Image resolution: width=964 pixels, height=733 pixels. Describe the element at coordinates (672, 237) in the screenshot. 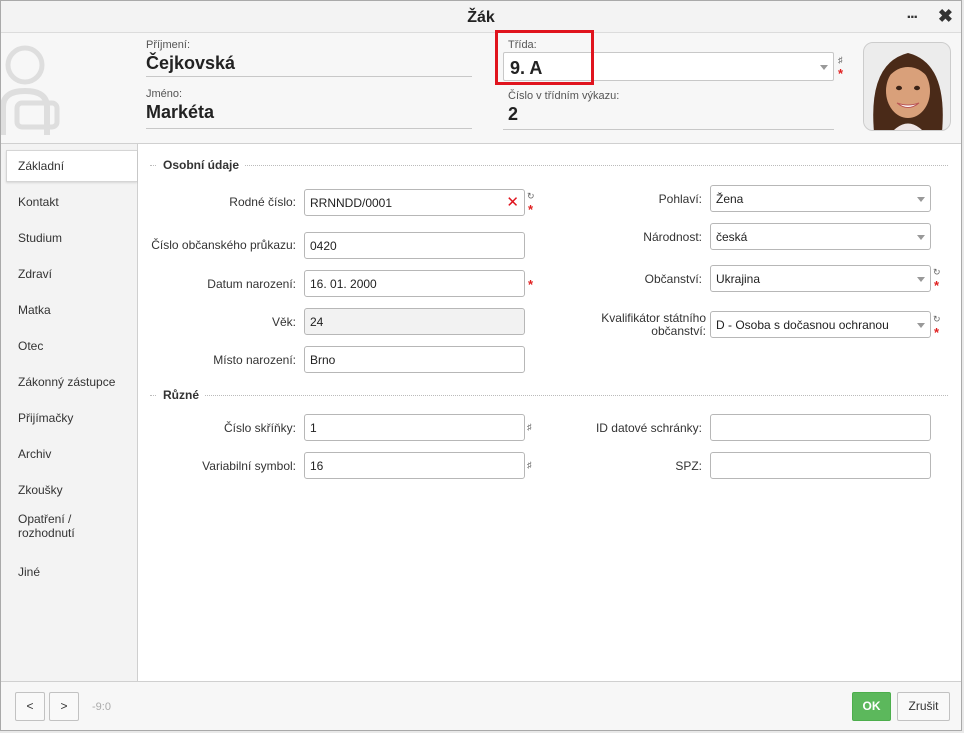

I see `nationality-label: Národnost:` at that location.